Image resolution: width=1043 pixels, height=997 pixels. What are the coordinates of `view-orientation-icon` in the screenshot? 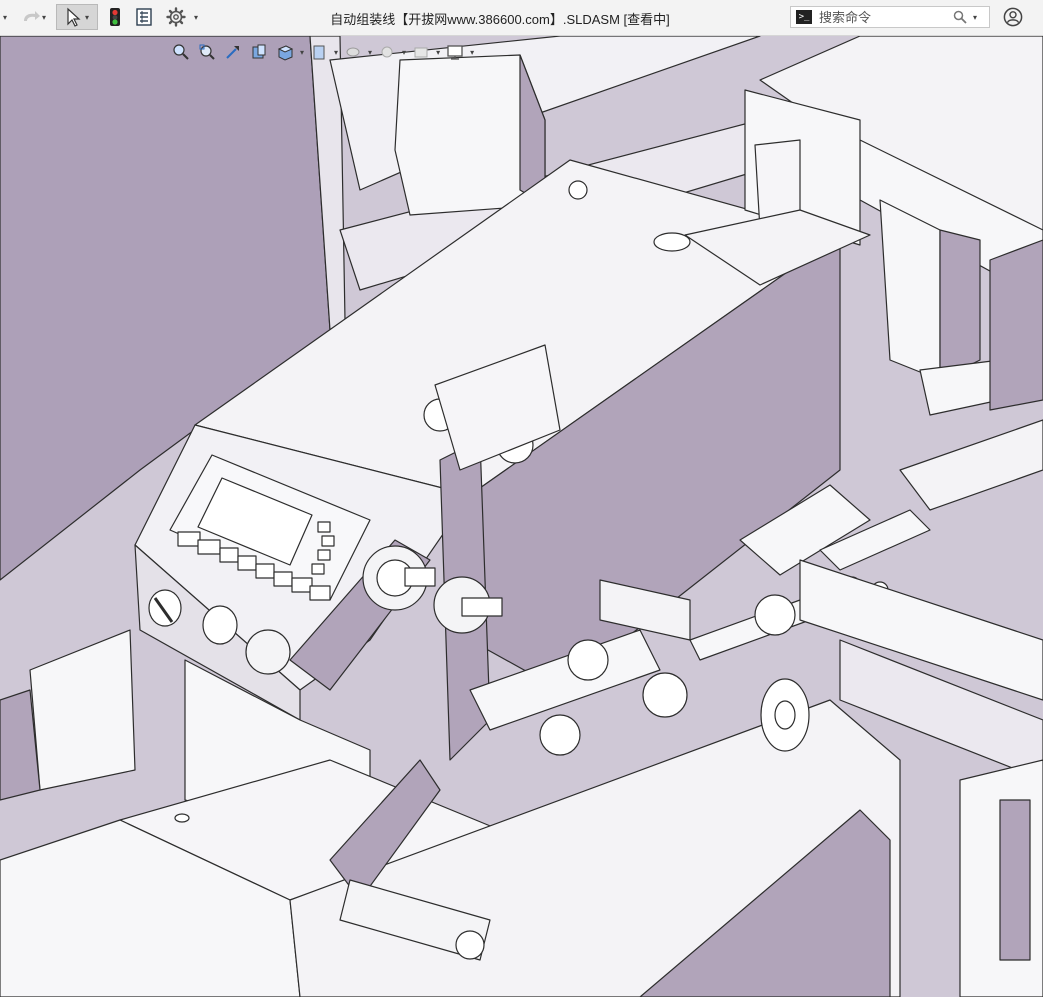 It's located at (285, 52).